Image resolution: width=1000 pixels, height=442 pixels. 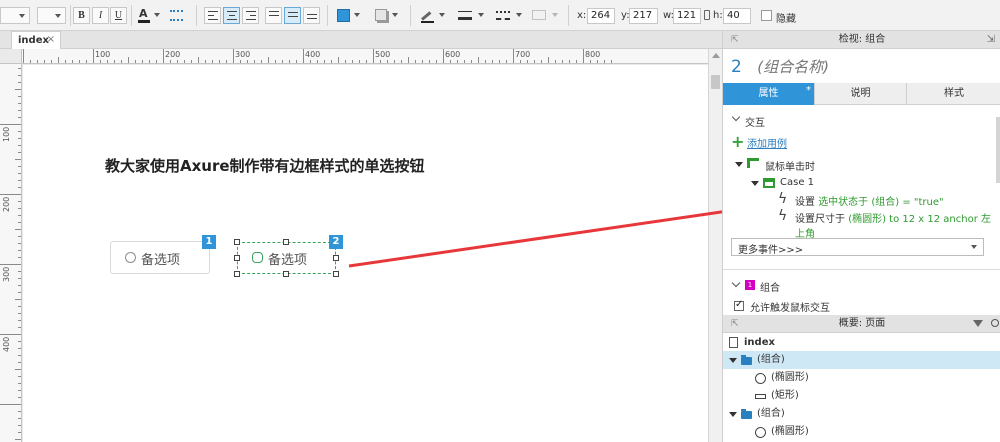 What do you see at coordinates (715, 82) in the screenshot?
I see `scroll-thumb` at bounding box center [715, 82].